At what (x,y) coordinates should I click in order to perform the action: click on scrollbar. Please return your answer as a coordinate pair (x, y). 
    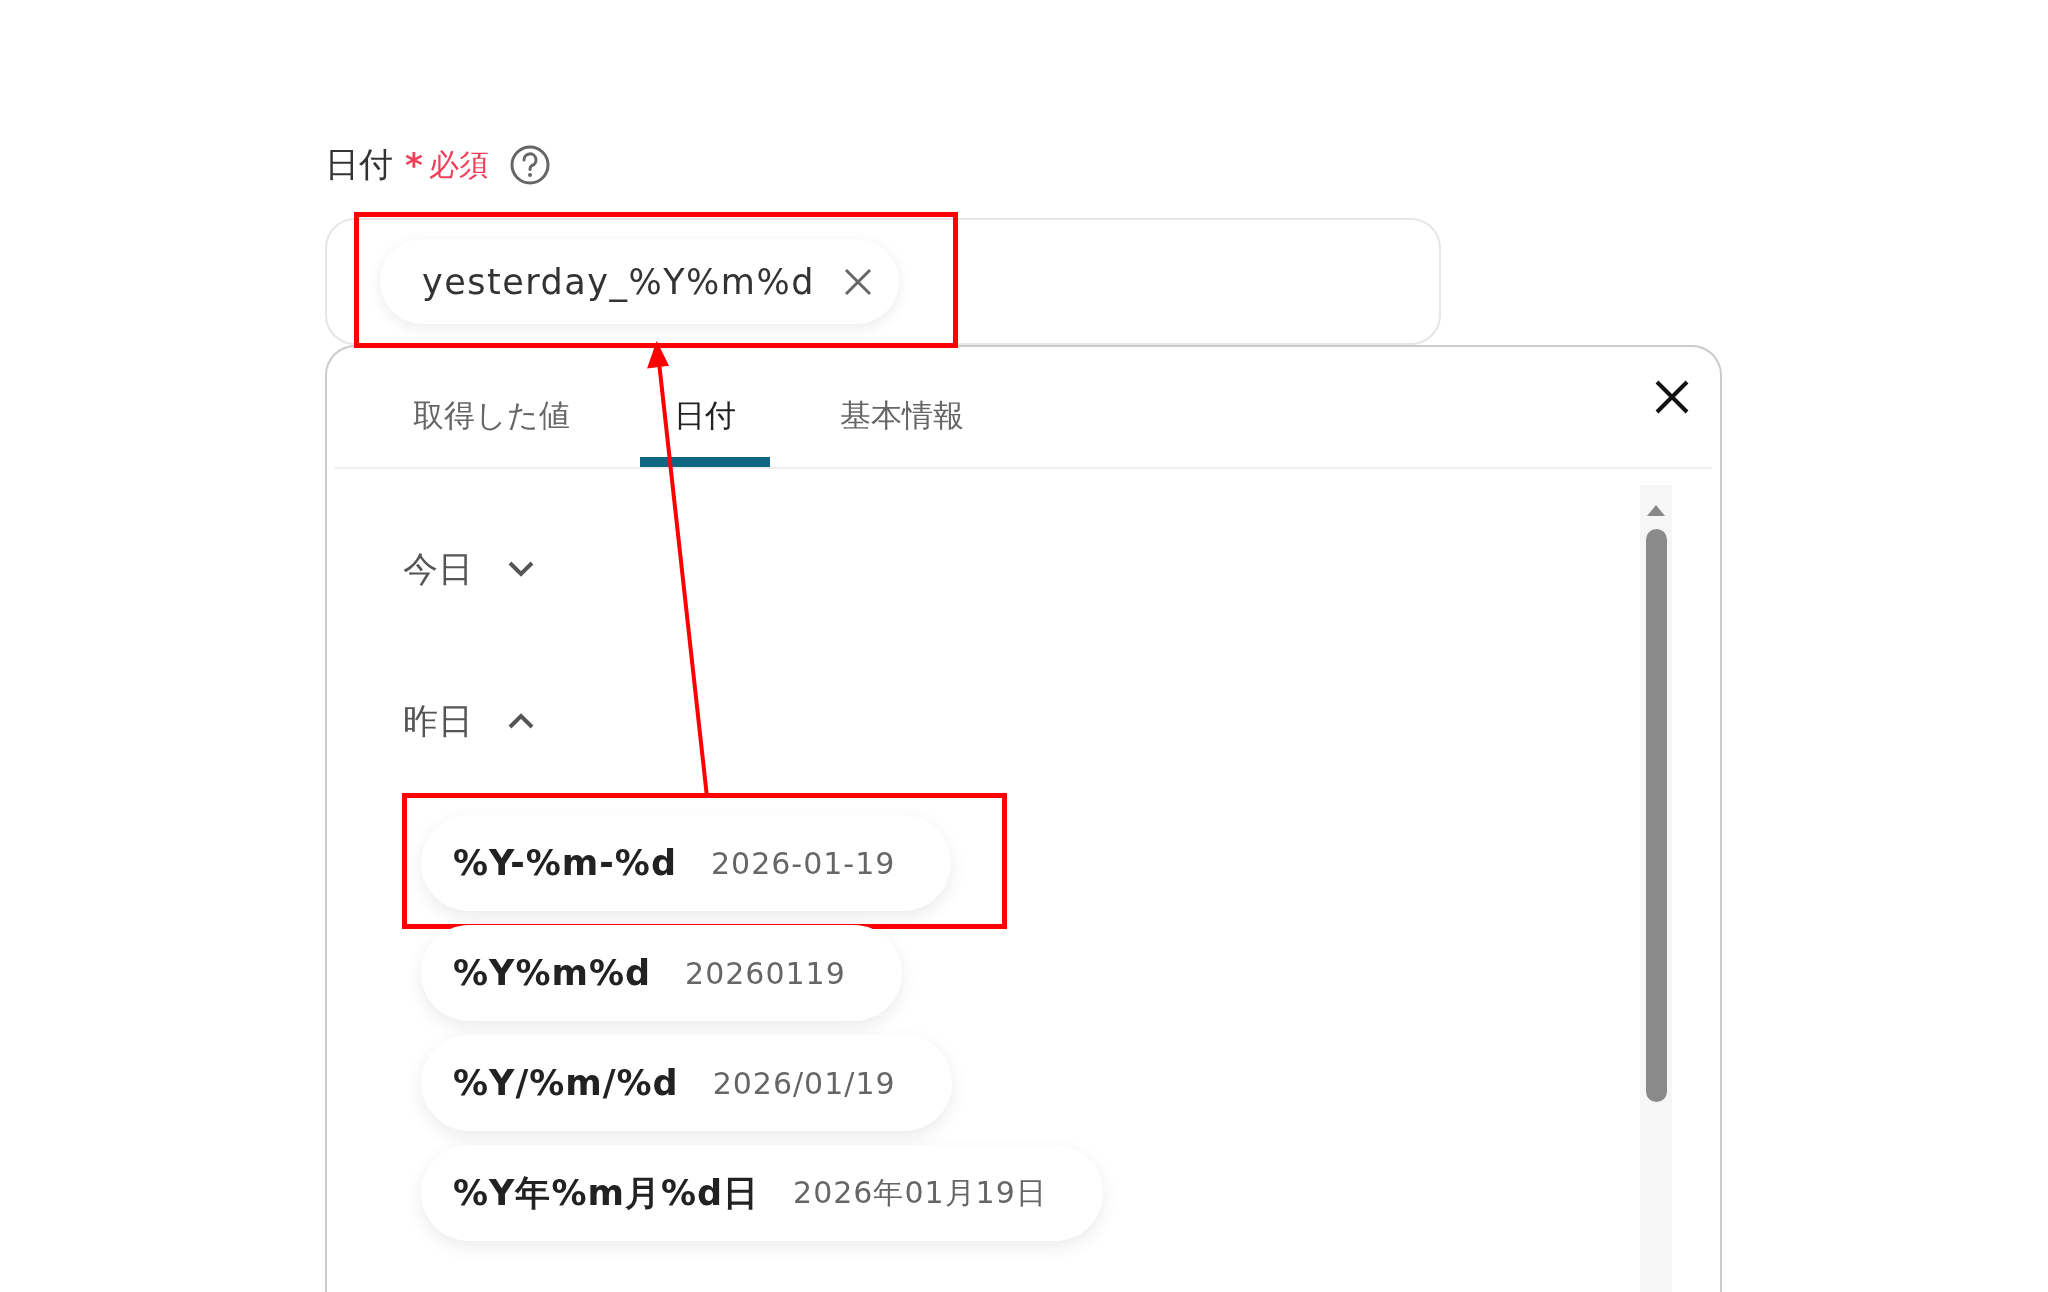
    Looking at the image, I should click on (1656, 888).